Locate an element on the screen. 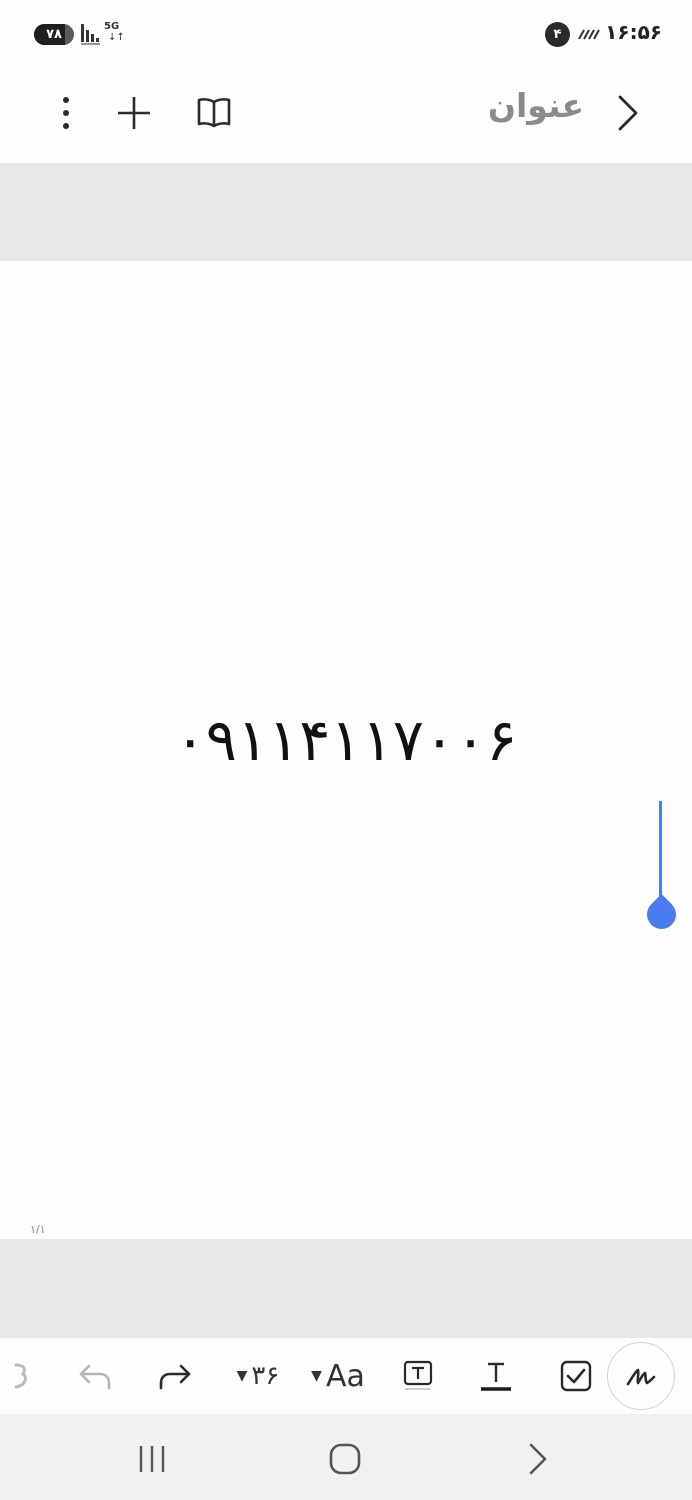 This screenshot has width=692, height=1500. redo-icon is located at coordinates (175, 1377).